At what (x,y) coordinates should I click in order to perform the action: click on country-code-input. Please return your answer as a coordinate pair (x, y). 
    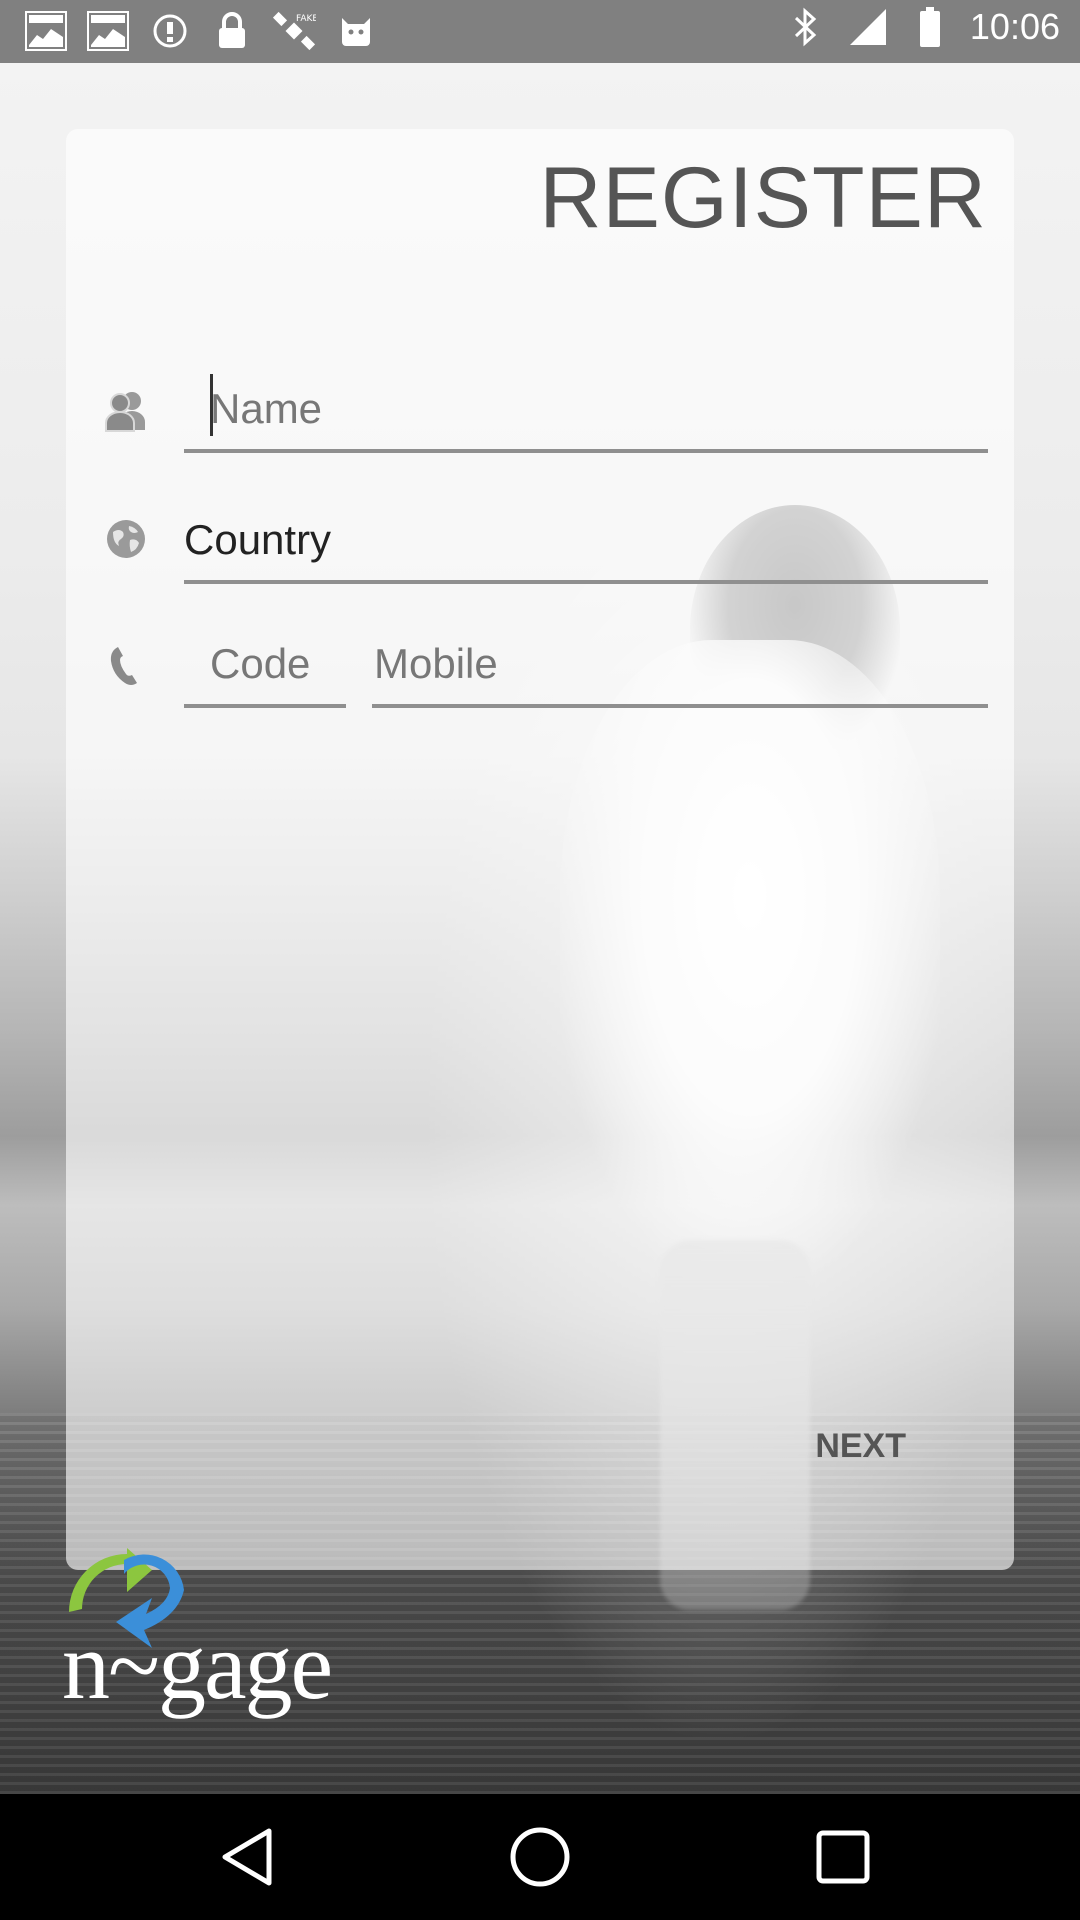
    Looking at the image, I should click on (265, 664).